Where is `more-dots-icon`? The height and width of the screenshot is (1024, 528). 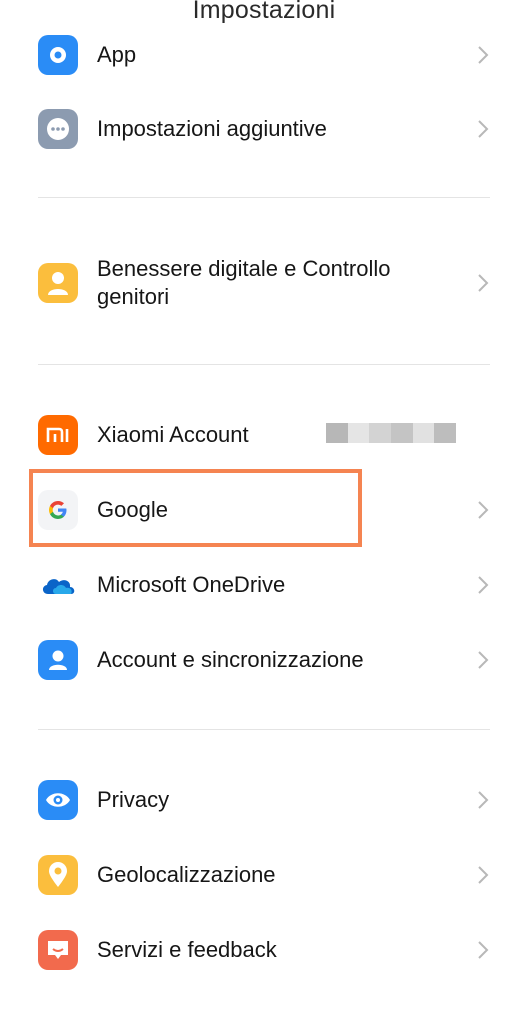
more-dots-icon is located at coordinates (58, 129).